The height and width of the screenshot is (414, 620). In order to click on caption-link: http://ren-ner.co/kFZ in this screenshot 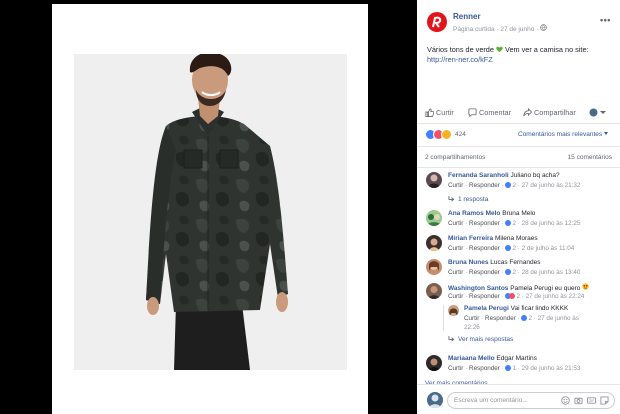, I will do `click(460, 59)`.